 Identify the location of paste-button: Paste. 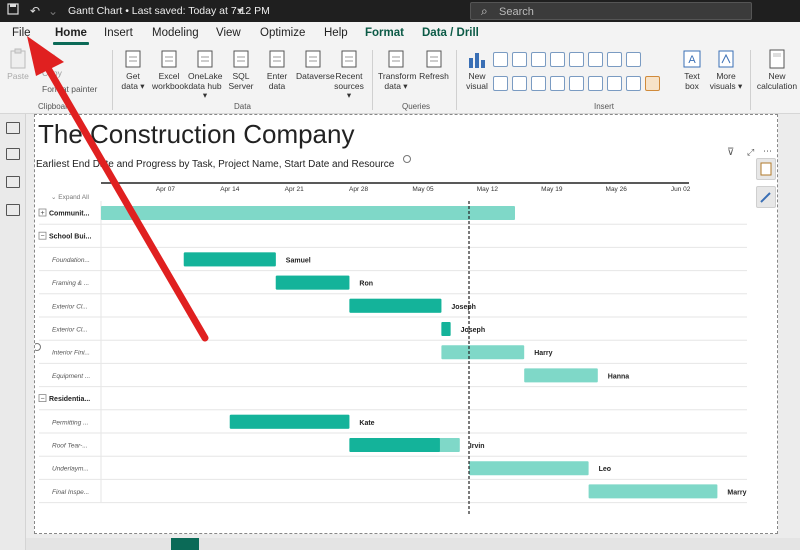
(18, 65).